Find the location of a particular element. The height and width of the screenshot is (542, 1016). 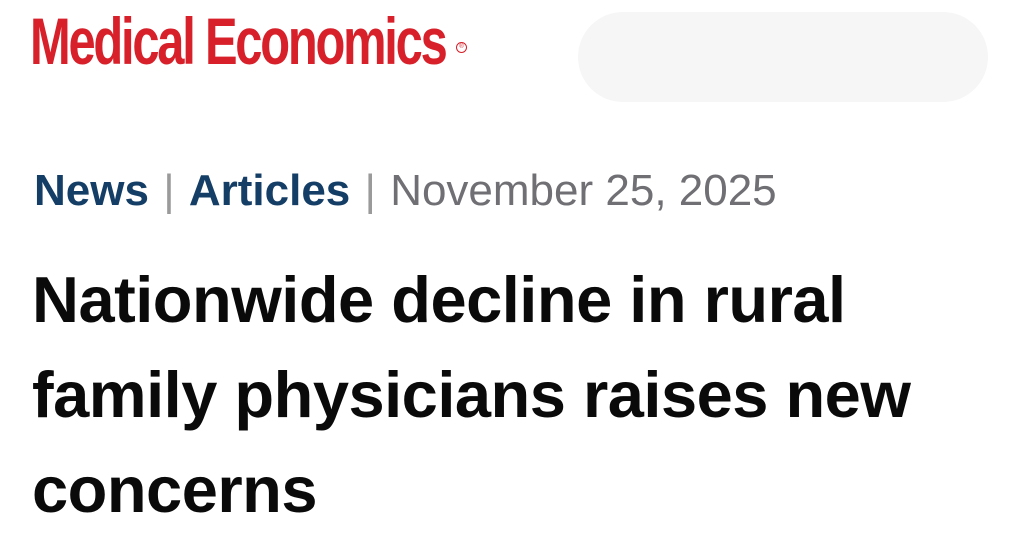

site-logo: Medical Economics is located at coordinates (239, 41).